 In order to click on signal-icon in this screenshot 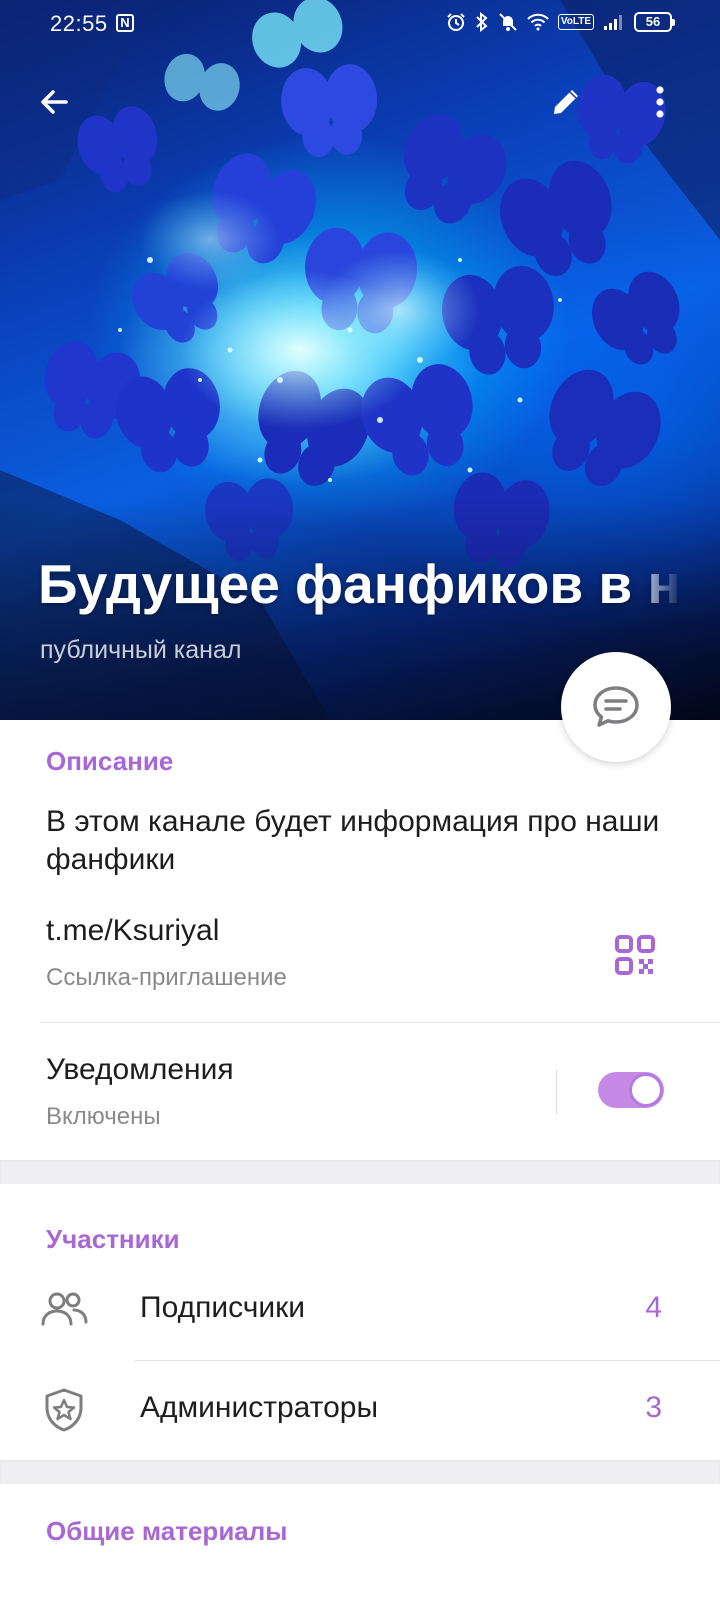, I will do `click(613, 22)`.